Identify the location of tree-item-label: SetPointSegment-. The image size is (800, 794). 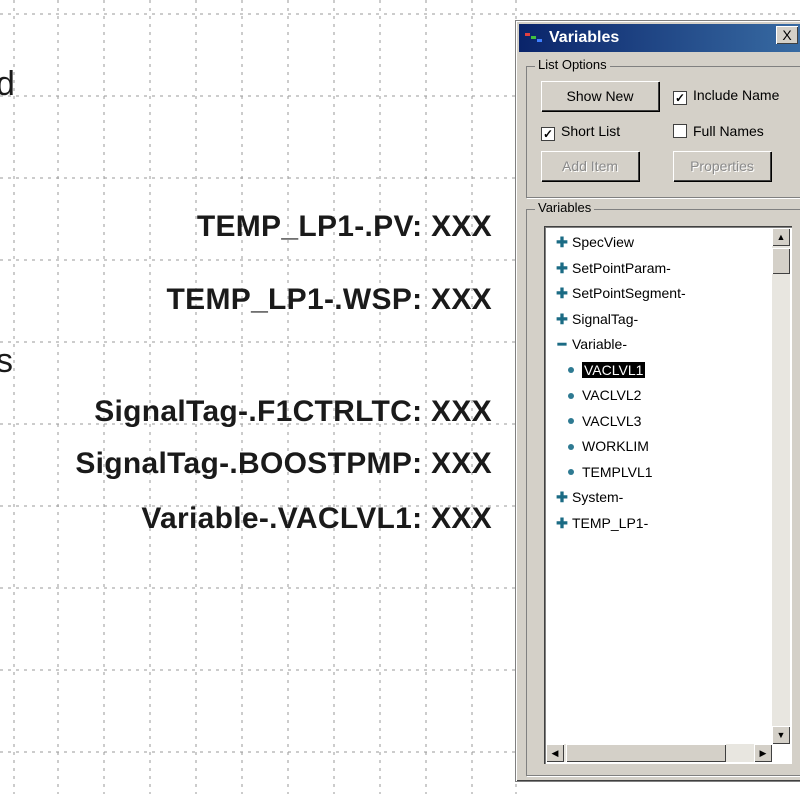
(629, 293).